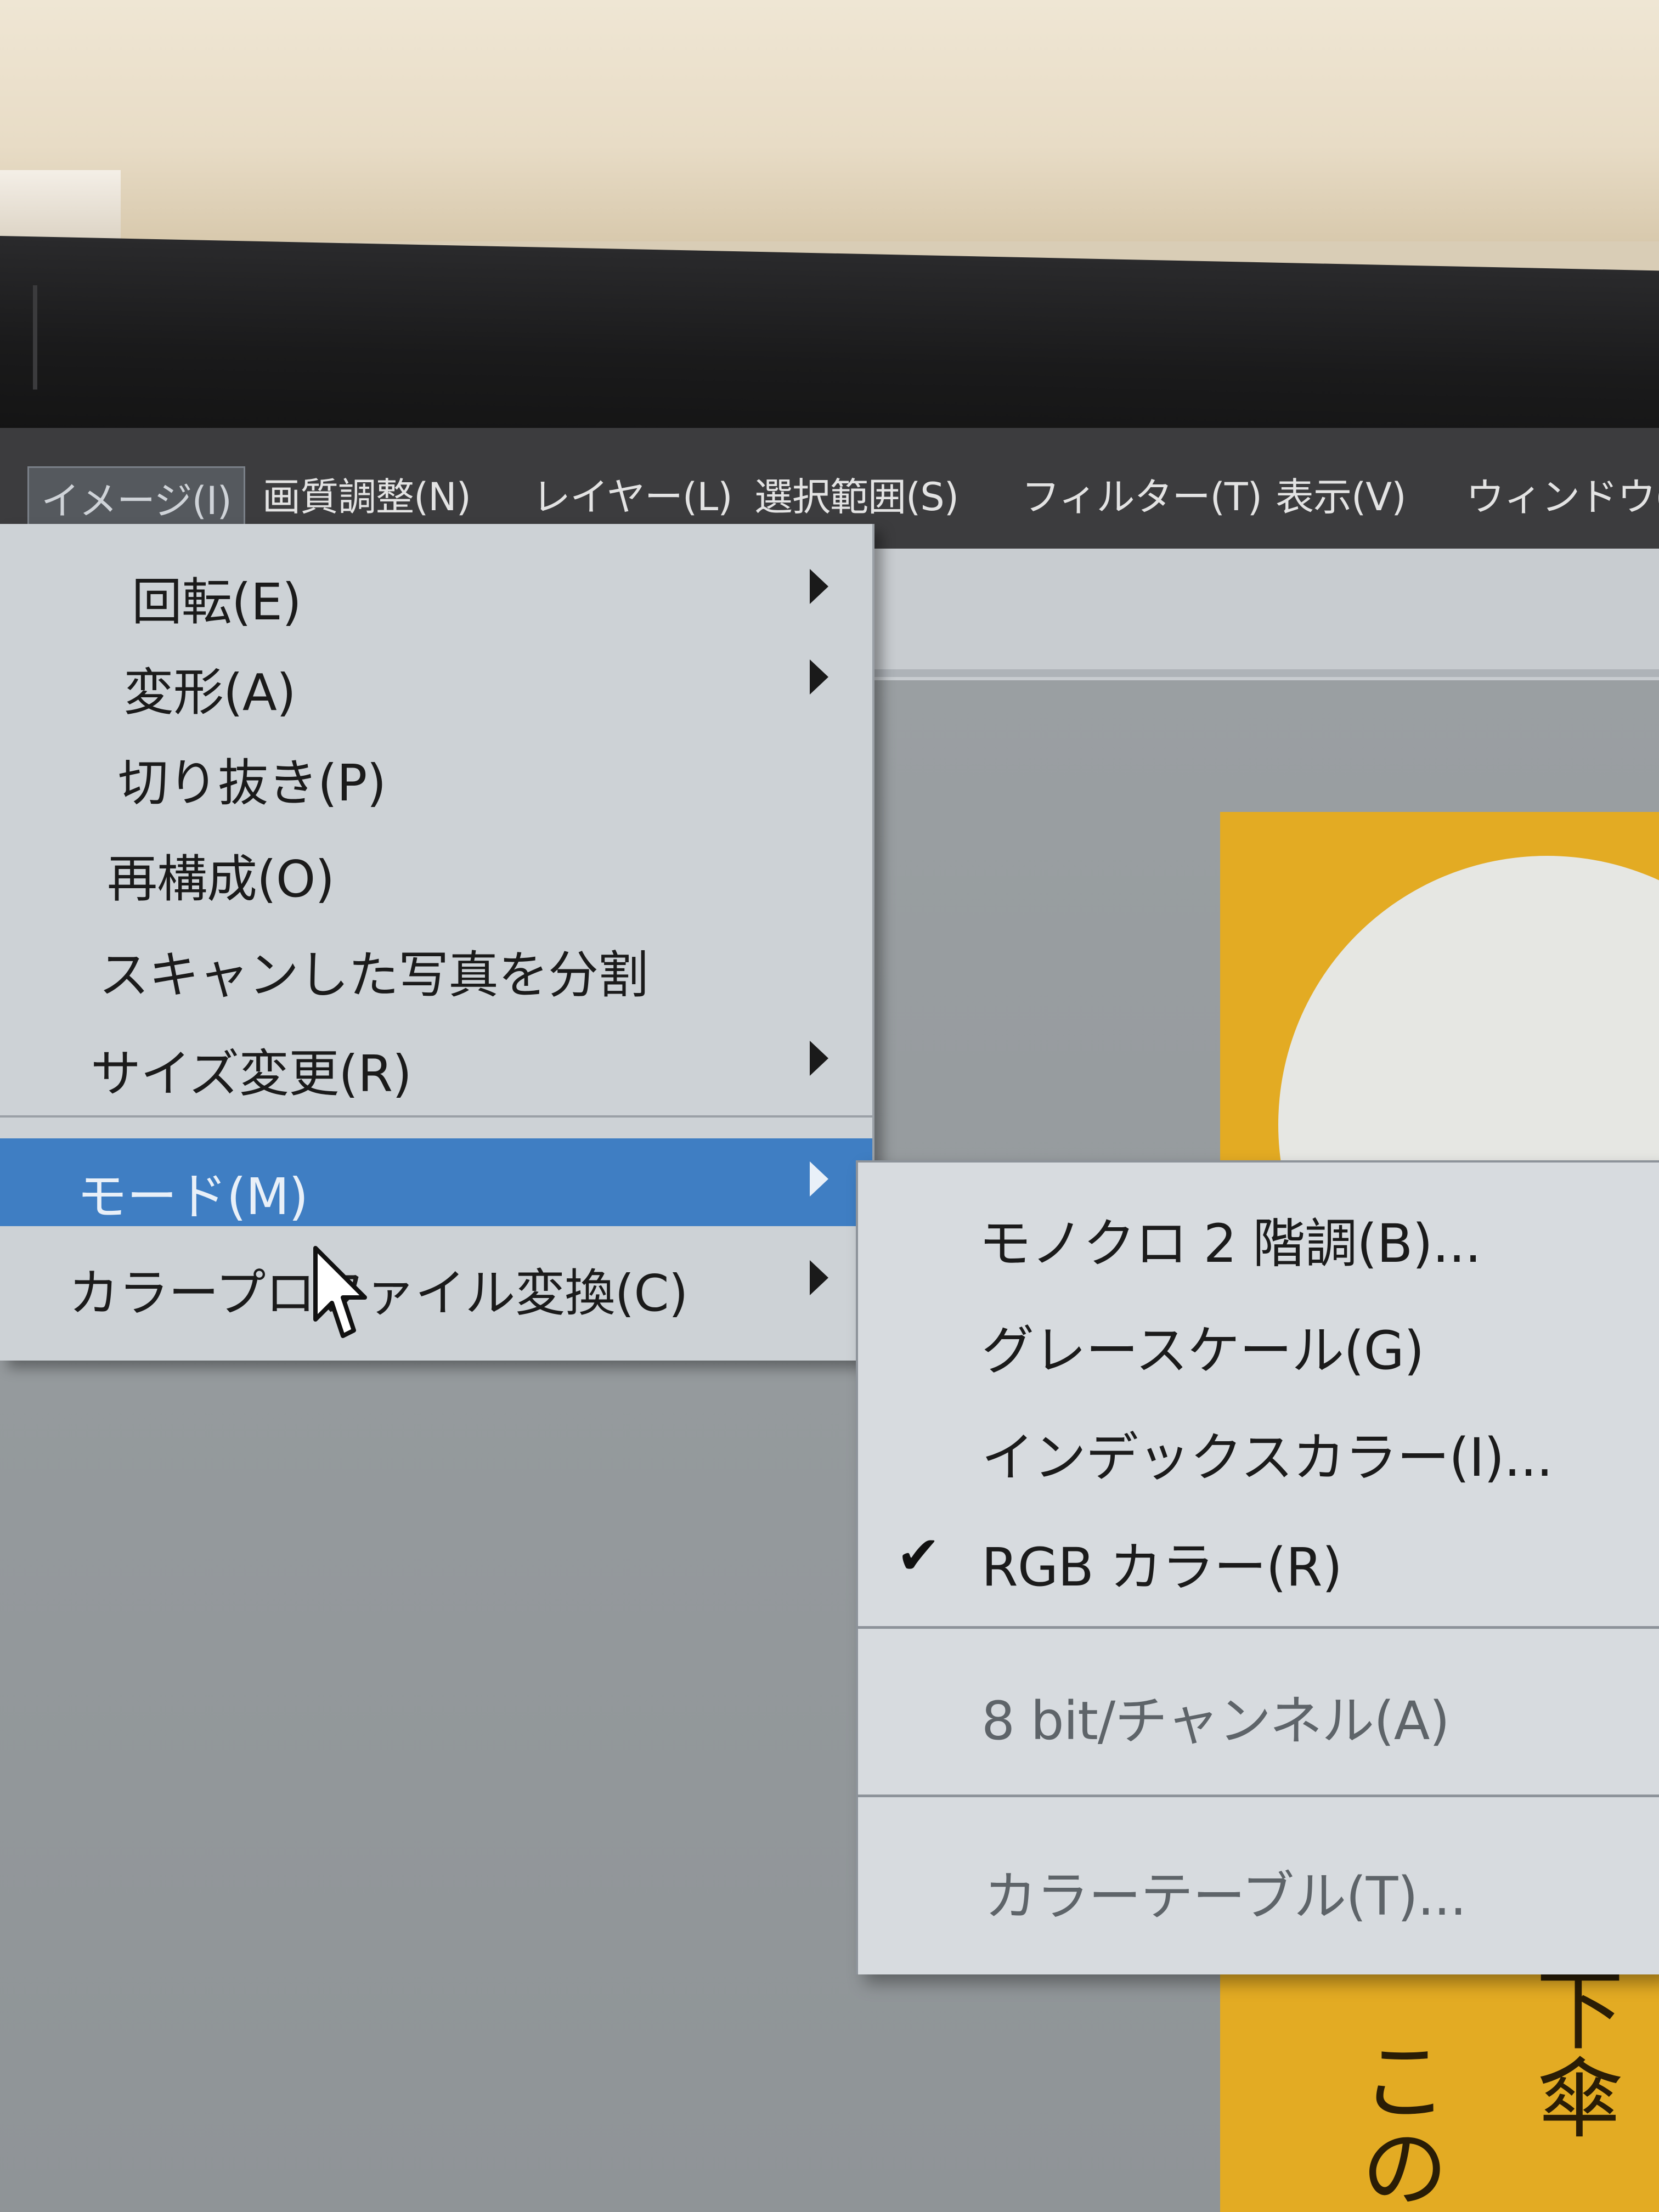  What do you see at coordinates (252, 1074) in the screenshot?
I see `menu-item-label: サイズ変更(R)` at bounding box center [252, 1074].